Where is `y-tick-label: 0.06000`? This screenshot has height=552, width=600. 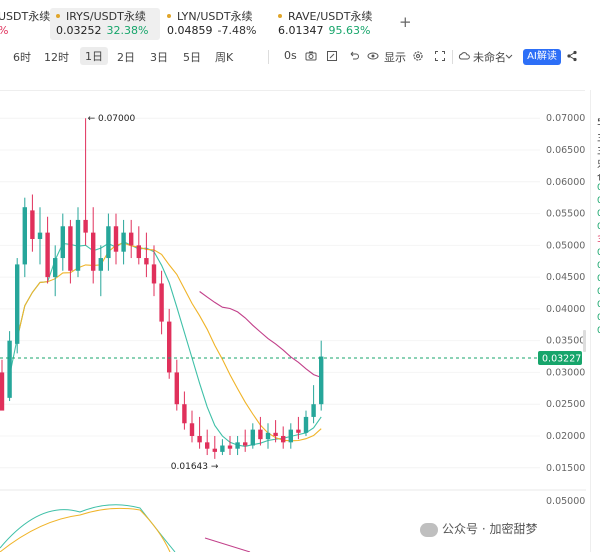 y-tick-label: 0.06000 is located at coordinates (565, 182).